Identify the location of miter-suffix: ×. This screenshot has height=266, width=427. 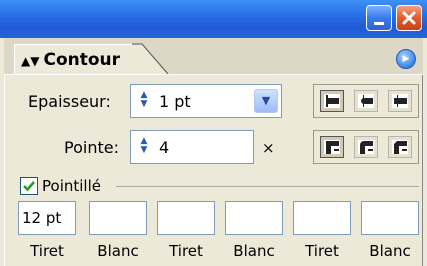
(268, 148).